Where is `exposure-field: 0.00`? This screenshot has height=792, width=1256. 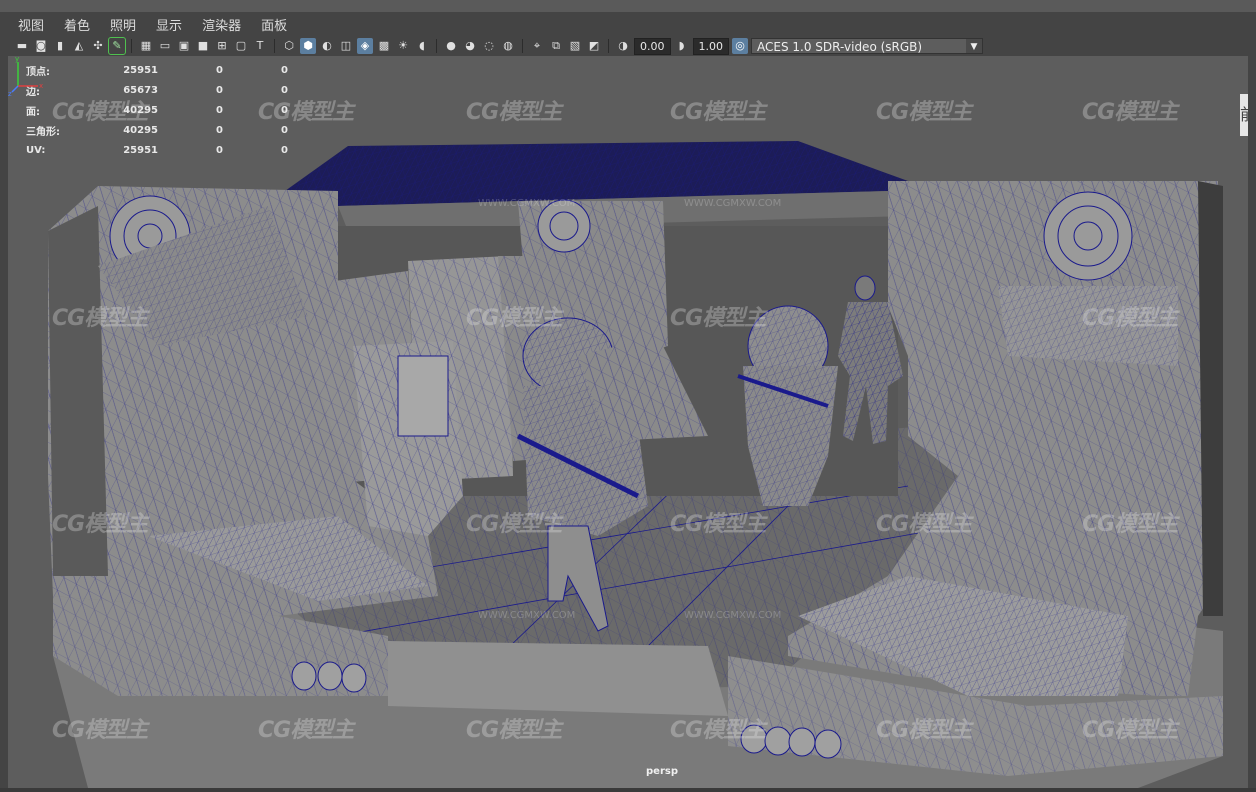
exposure-field: 0.00 is located at coordinates (652, 46).